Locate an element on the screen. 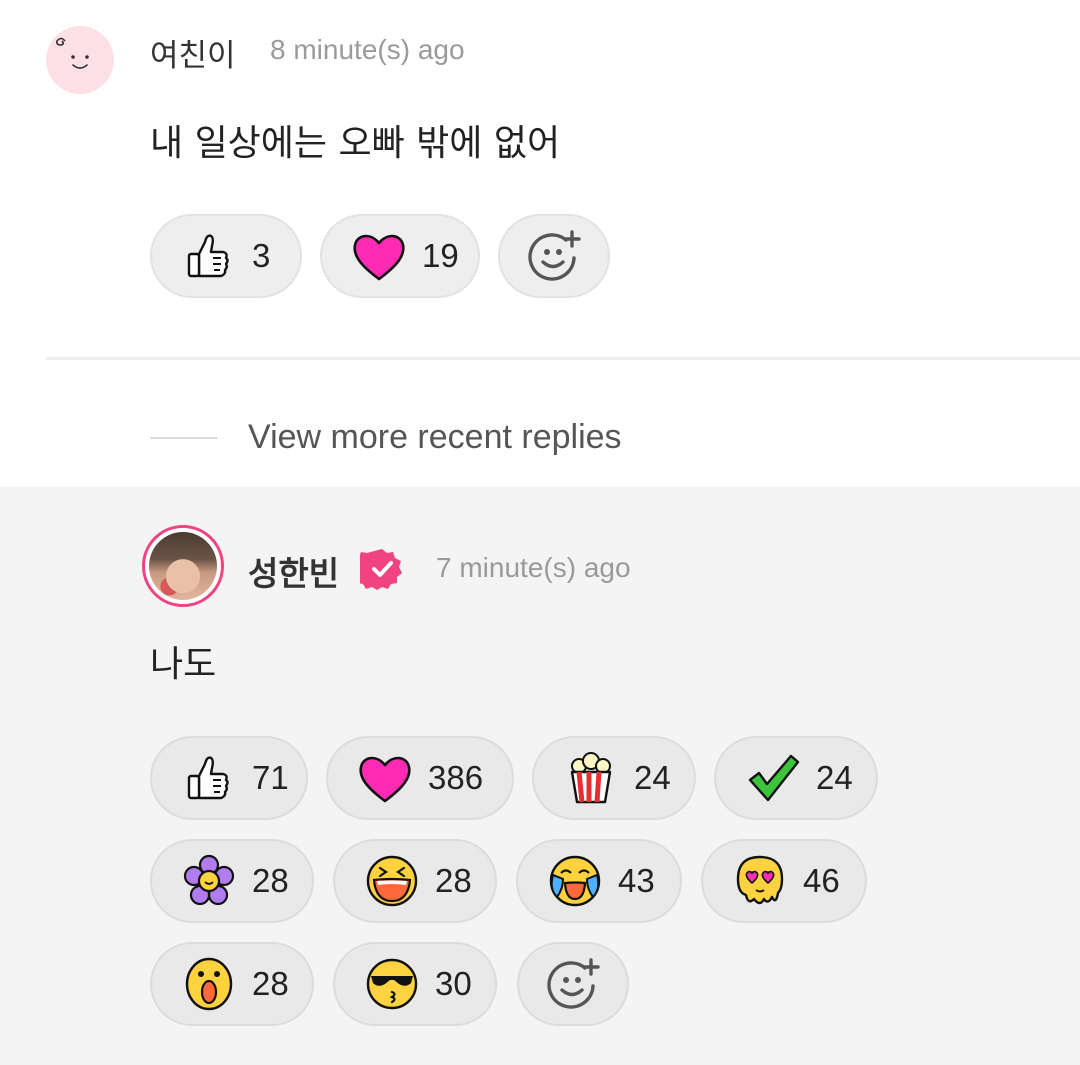 The width and height of the screenshot is (1080, 1065). comment-text: 내 일상에는 오빠 밖에 없어 is located at coordinates (355, 143).